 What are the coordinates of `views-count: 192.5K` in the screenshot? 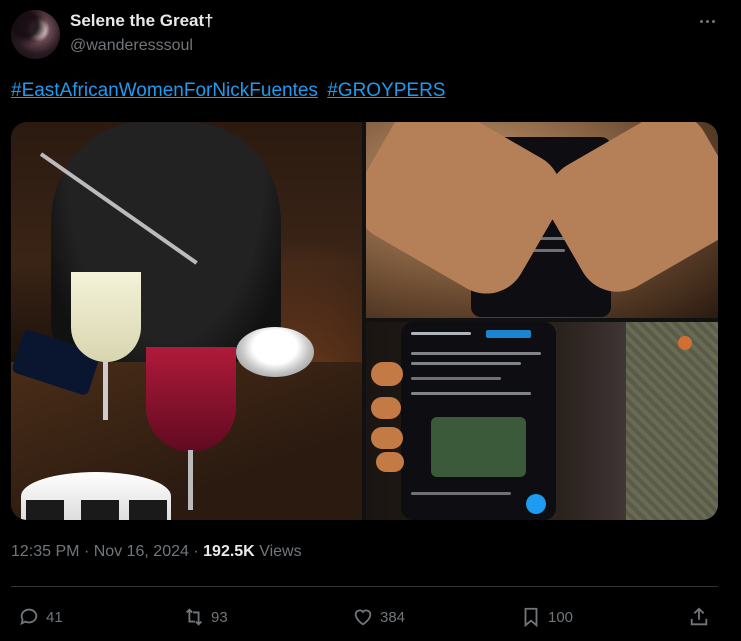 It's located at (229, 551).